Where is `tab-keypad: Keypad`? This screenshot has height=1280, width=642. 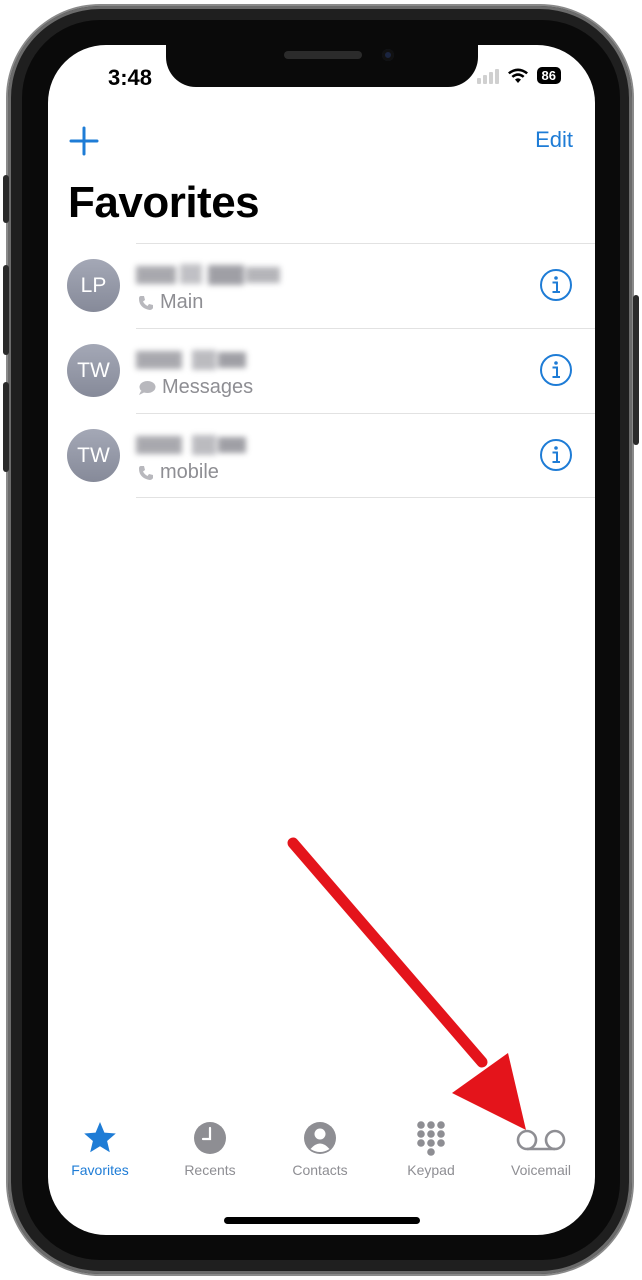 tab-keypad: Keypad is located at coordinates (431, 1149).